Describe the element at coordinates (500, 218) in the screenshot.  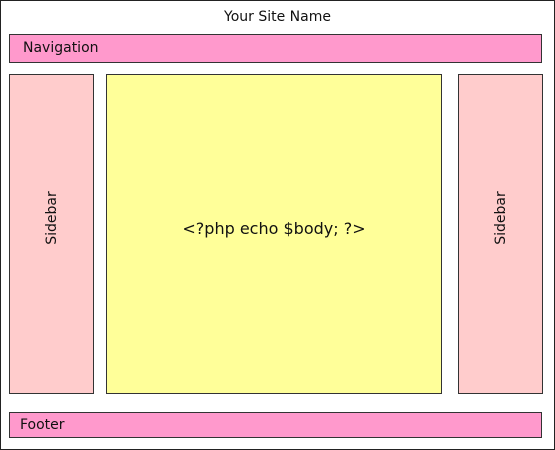
I see `sidebar-right-label: Sidebar` at that location.